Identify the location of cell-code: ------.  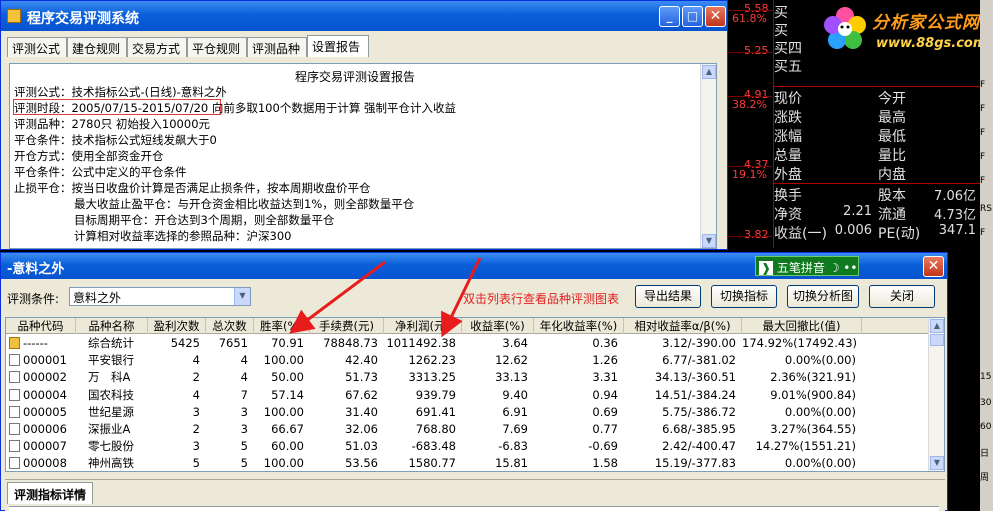
(44, 343).